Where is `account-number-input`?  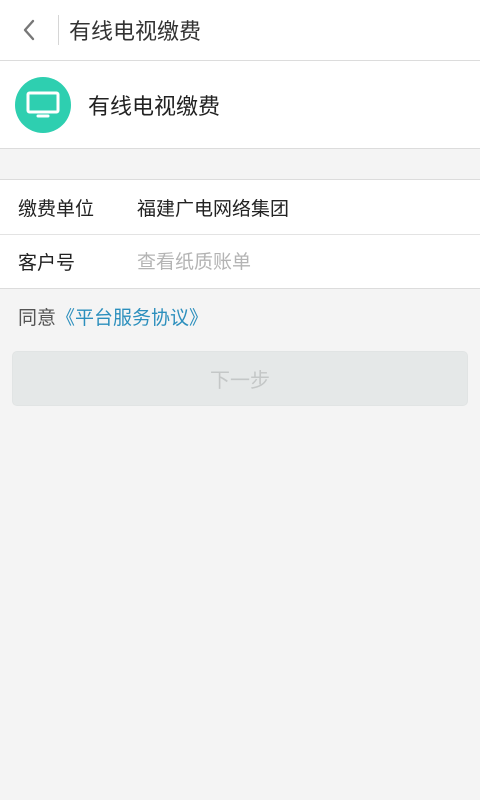
account-number-input is located at coordinates (308, 261).